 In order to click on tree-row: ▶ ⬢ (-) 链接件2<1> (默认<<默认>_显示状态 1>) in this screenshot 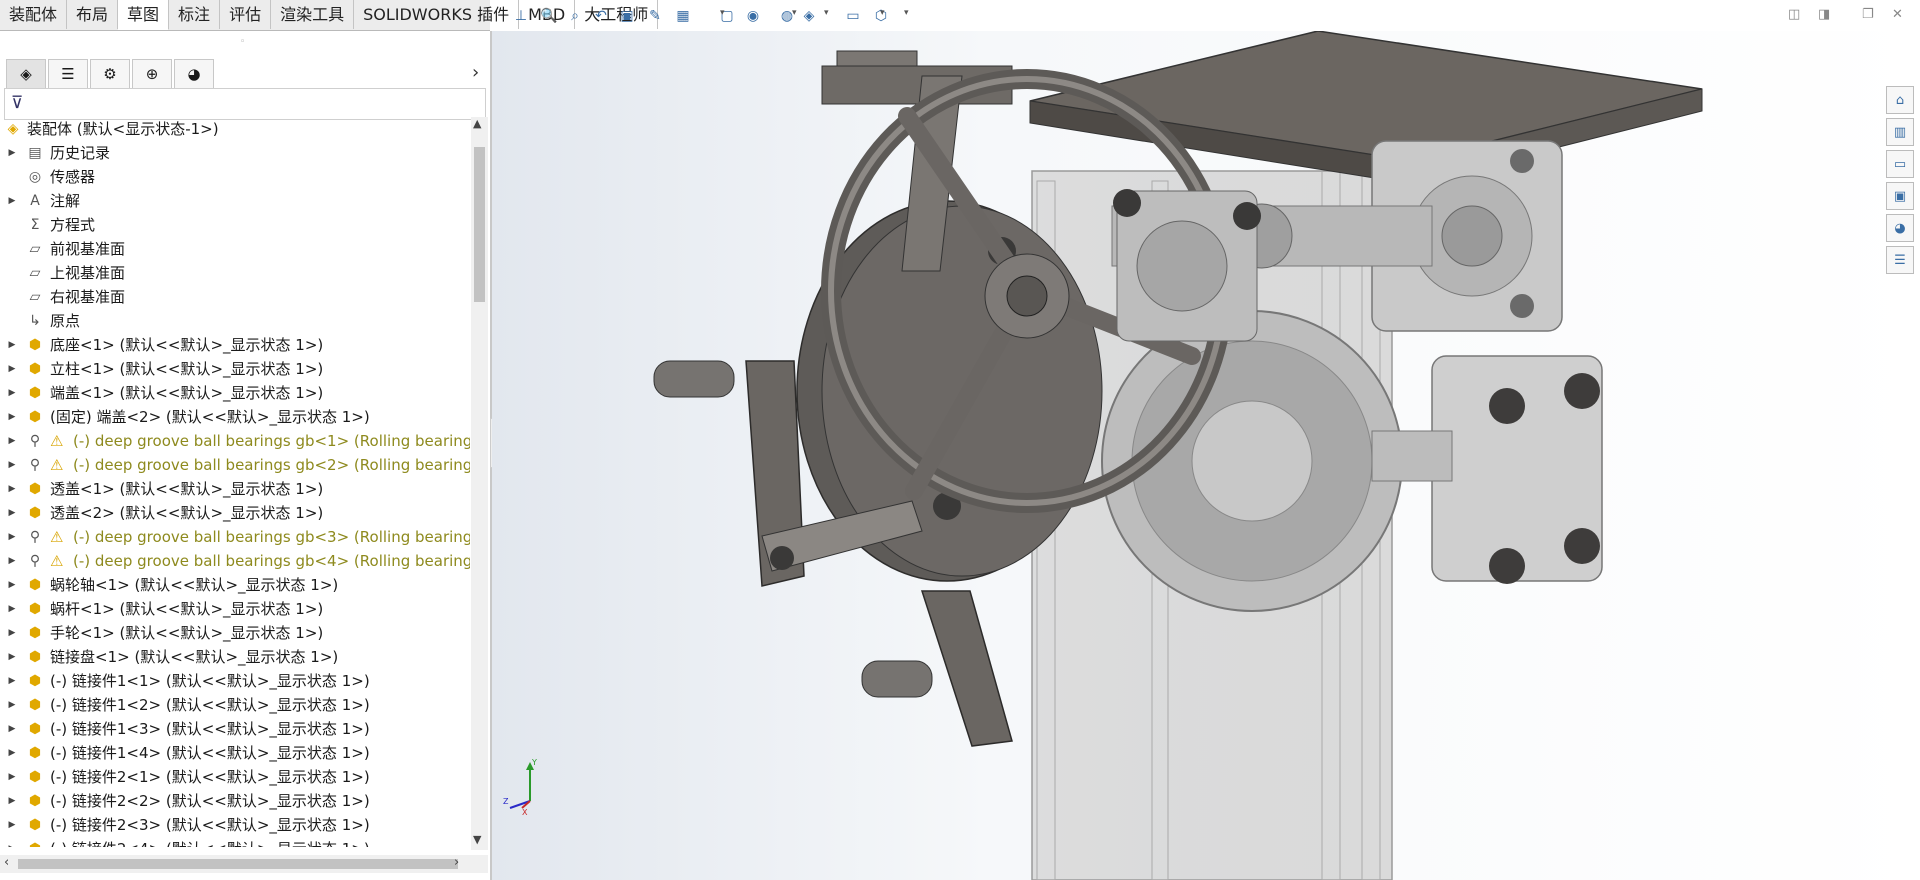, I will do `click(235, 777)`.